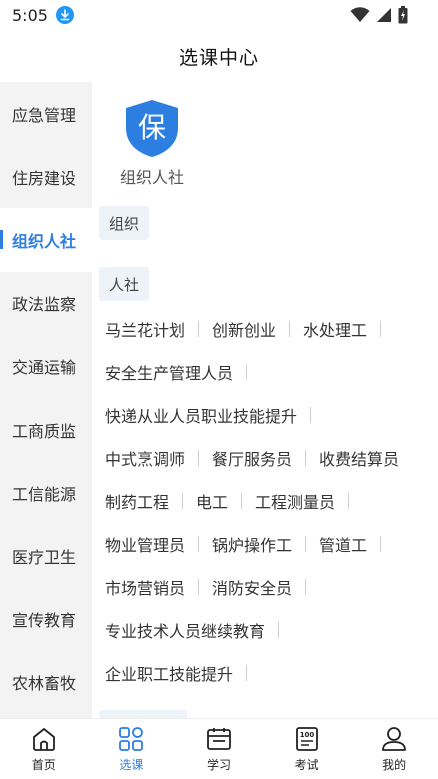 The height and width of the screenshot is (779, 438). I want to click on course-row: 马兰花计划 创新创业 水处理工, so click(249, 329).